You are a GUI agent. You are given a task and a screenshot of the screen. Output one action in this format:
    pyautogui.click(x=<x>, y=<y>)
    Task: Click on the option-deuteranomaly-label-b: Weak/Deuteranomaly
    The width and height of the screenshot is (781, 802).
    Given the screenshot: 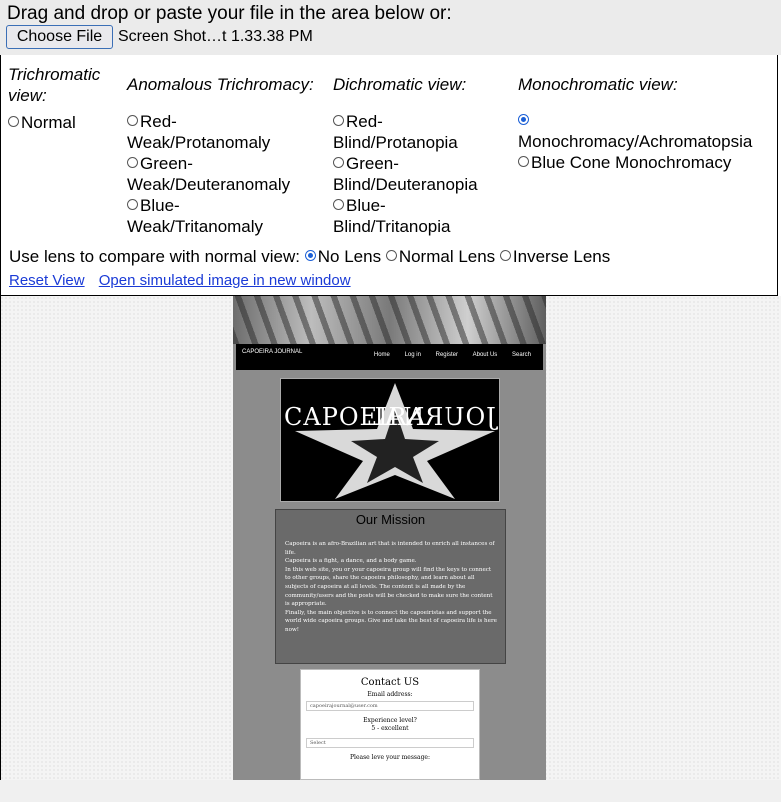 What is the action you would take?
    pyautogui.click(x=209, y=184)
    